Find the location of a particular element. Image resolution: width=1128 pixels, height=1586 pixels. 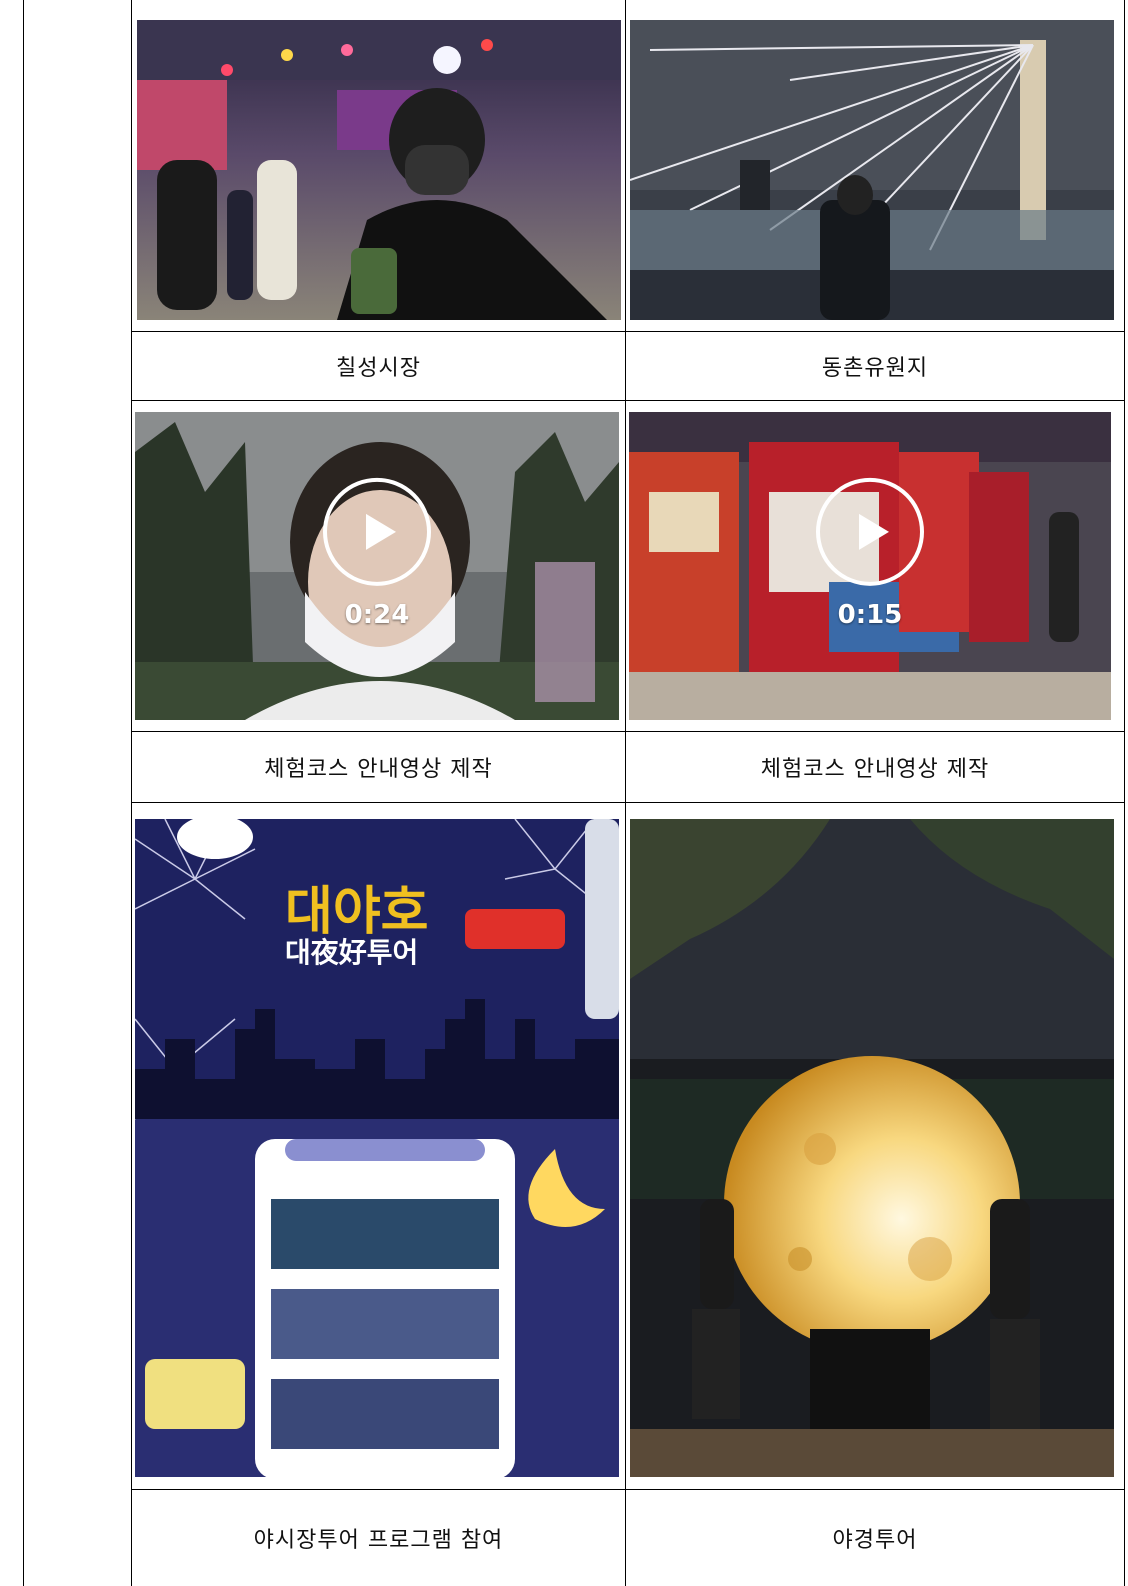

video-cell-2: 0:15 is located at coordinates (875, 566).